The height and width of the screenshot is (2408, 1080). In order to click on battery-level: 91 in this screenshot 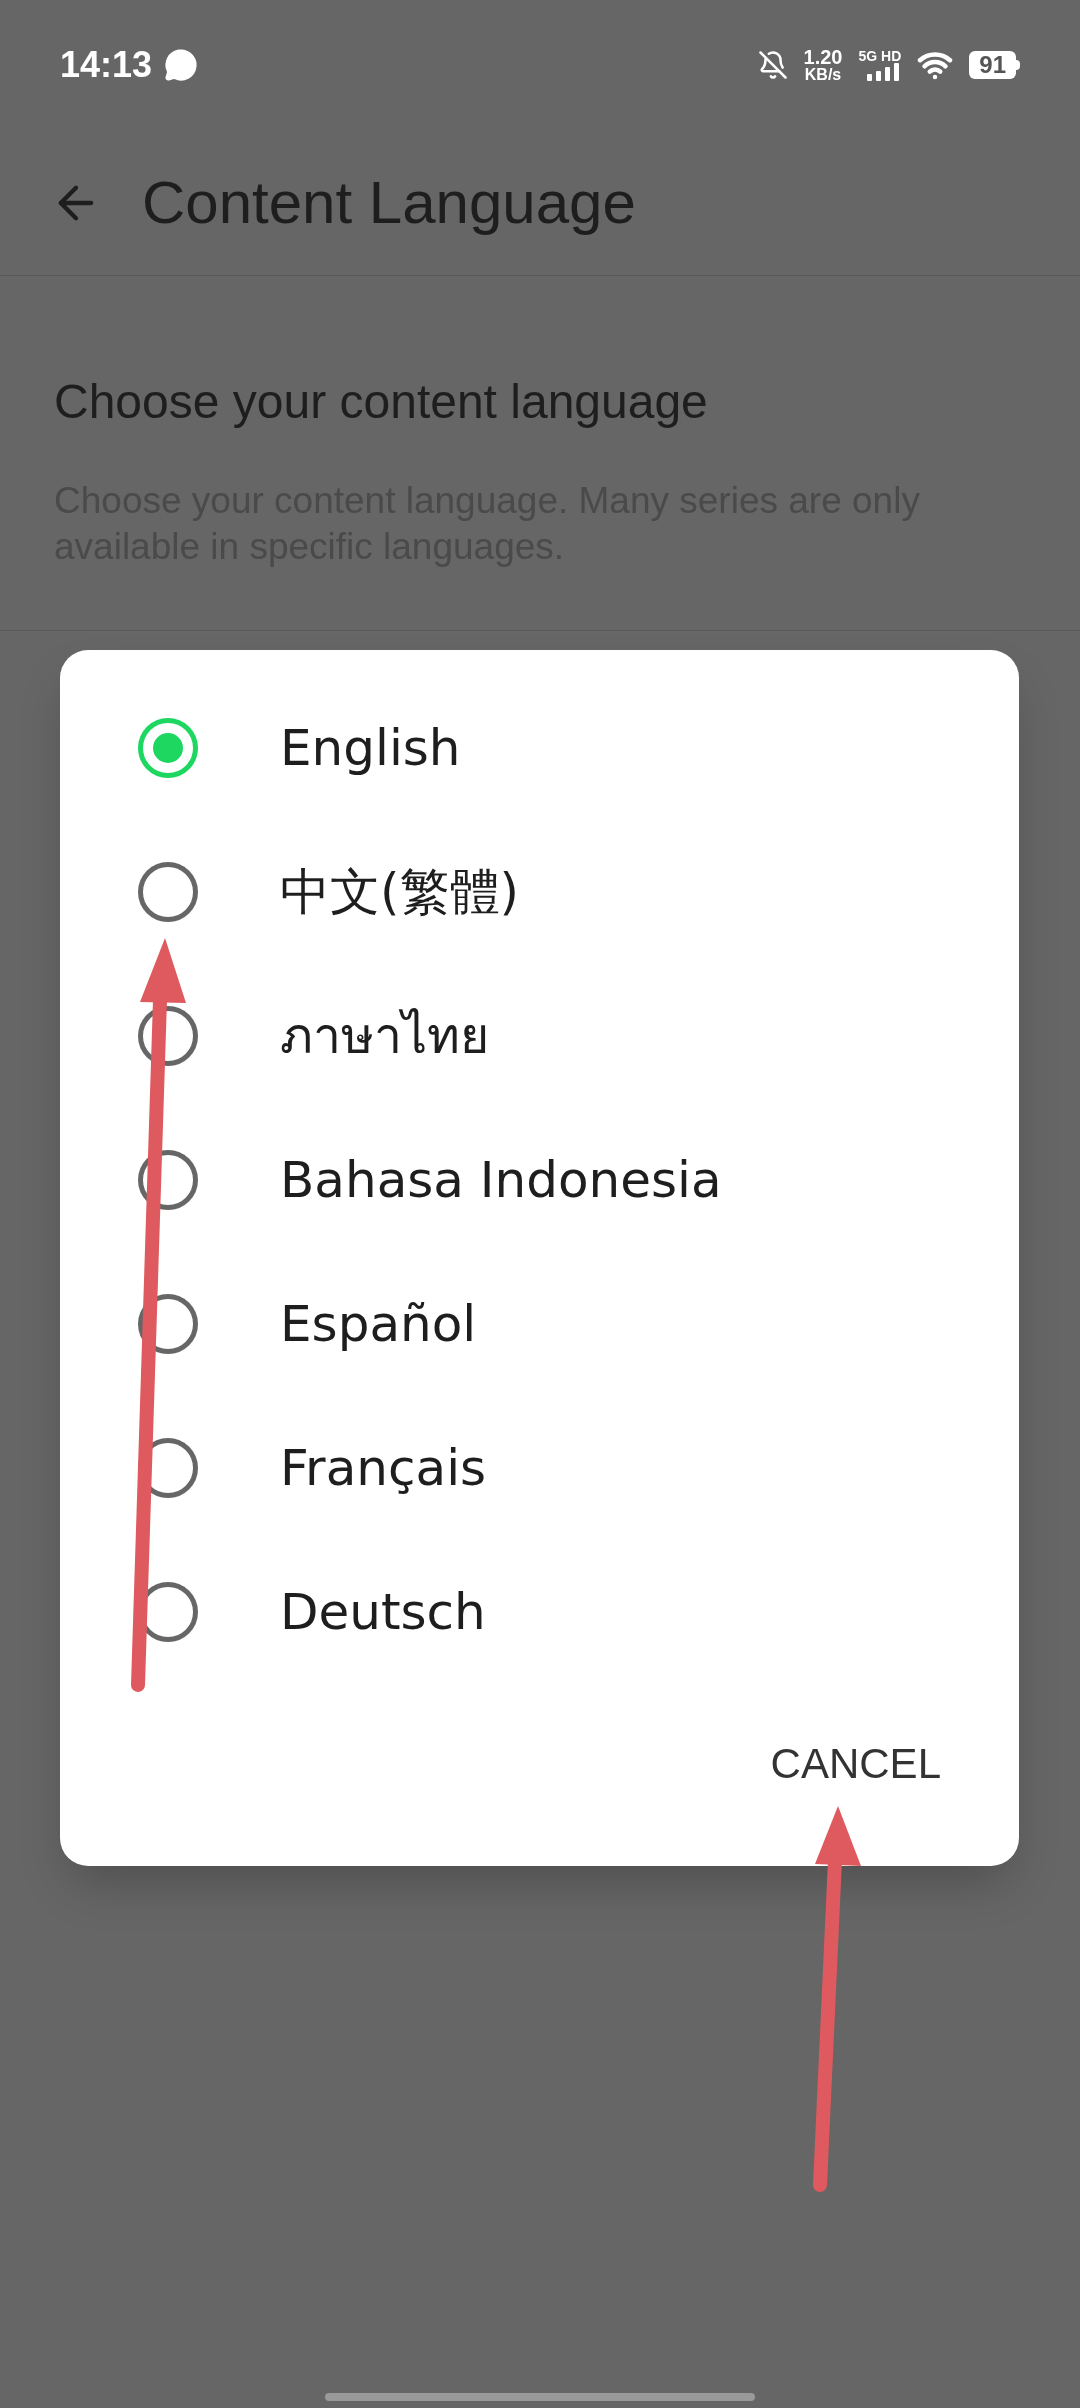, I will do `click(992, 65)`.